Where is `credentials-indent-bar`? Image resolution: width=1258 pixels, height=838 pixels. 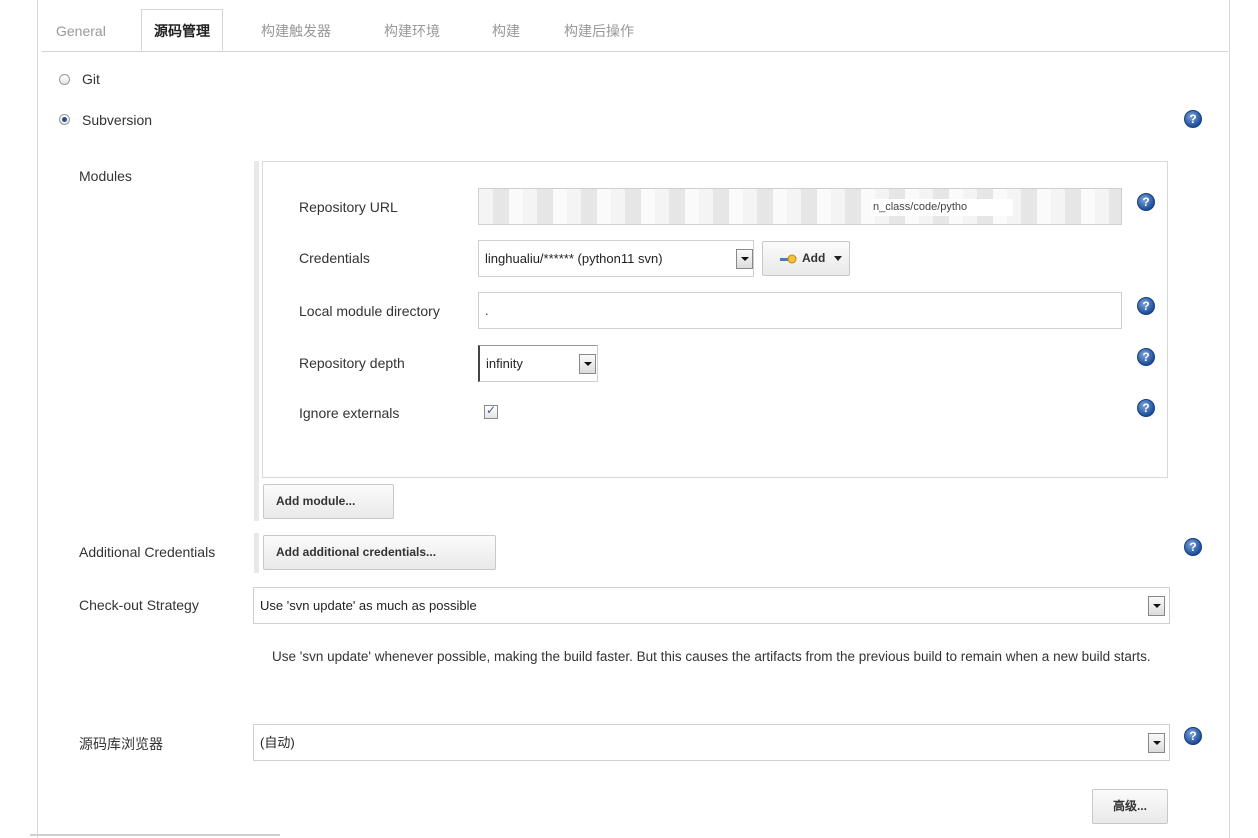
credentials-indent-bar is located at coordinates (256, 553).